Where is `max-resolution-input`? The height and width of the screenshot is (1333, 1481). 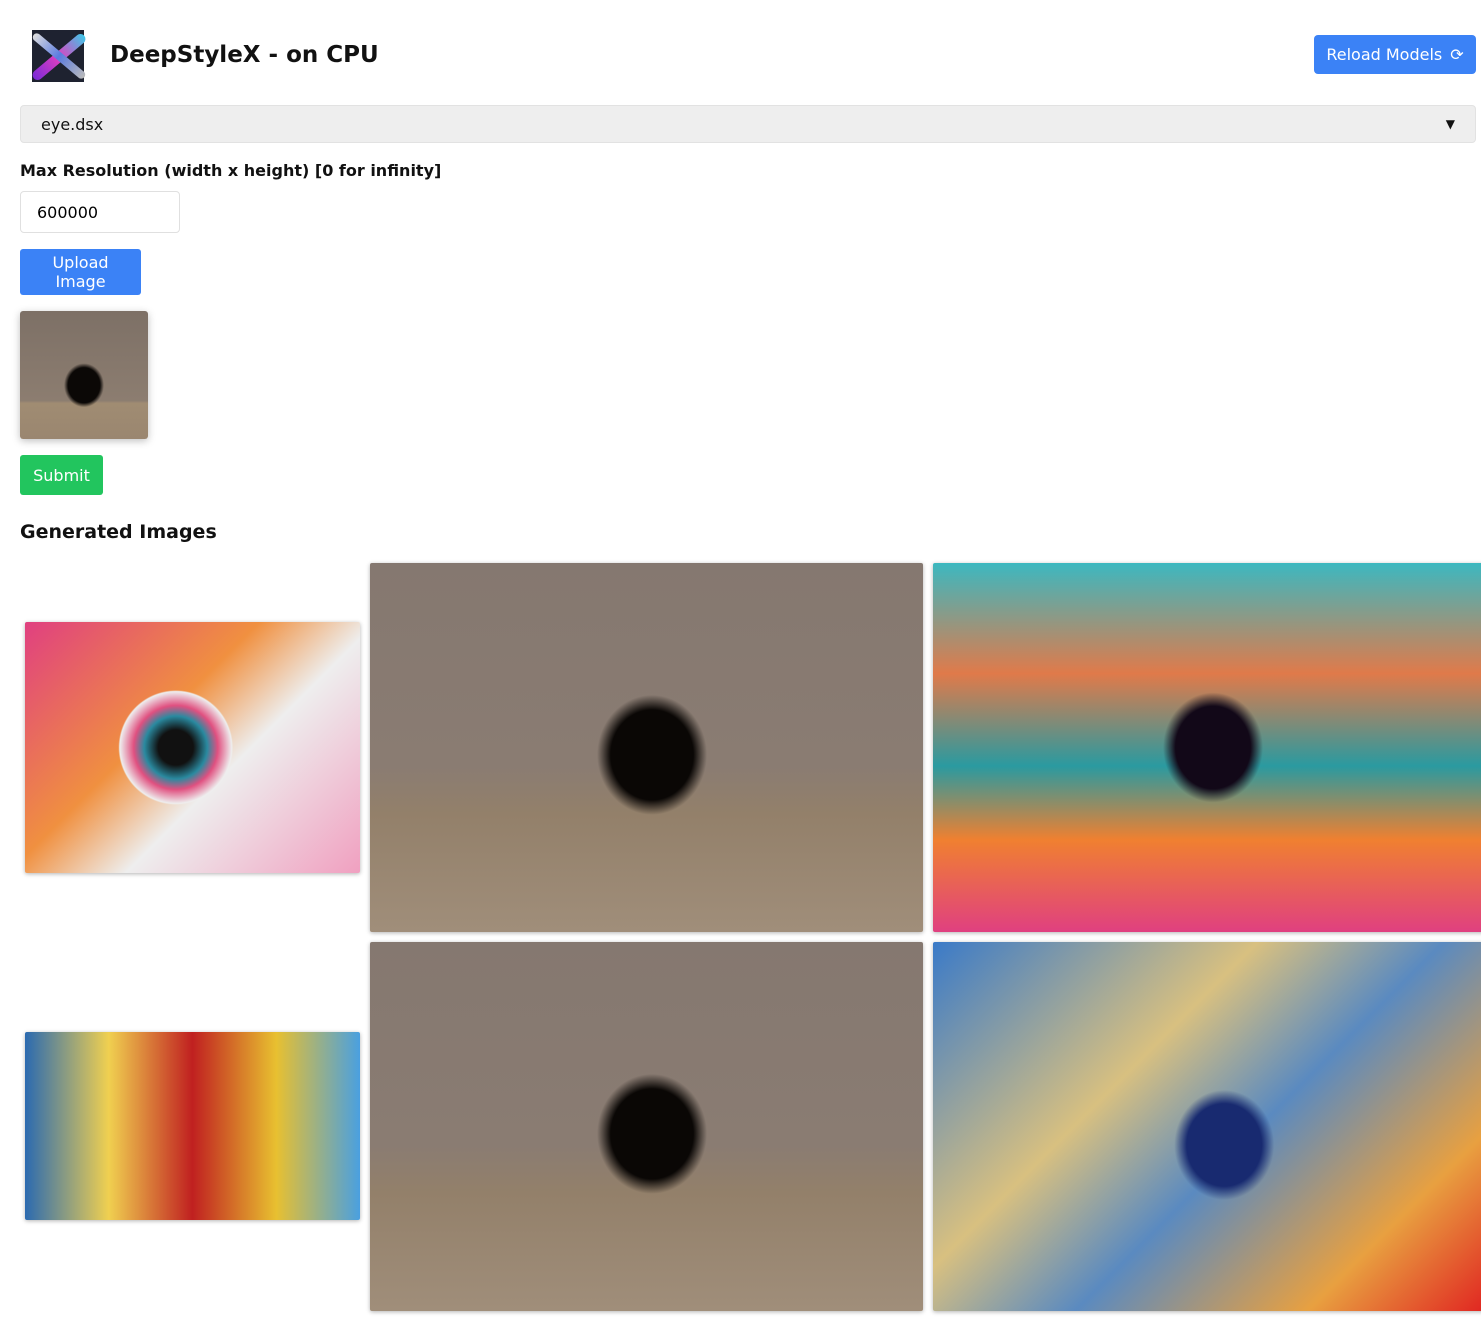 max-resolution-input is located at coordinates (100, 212).